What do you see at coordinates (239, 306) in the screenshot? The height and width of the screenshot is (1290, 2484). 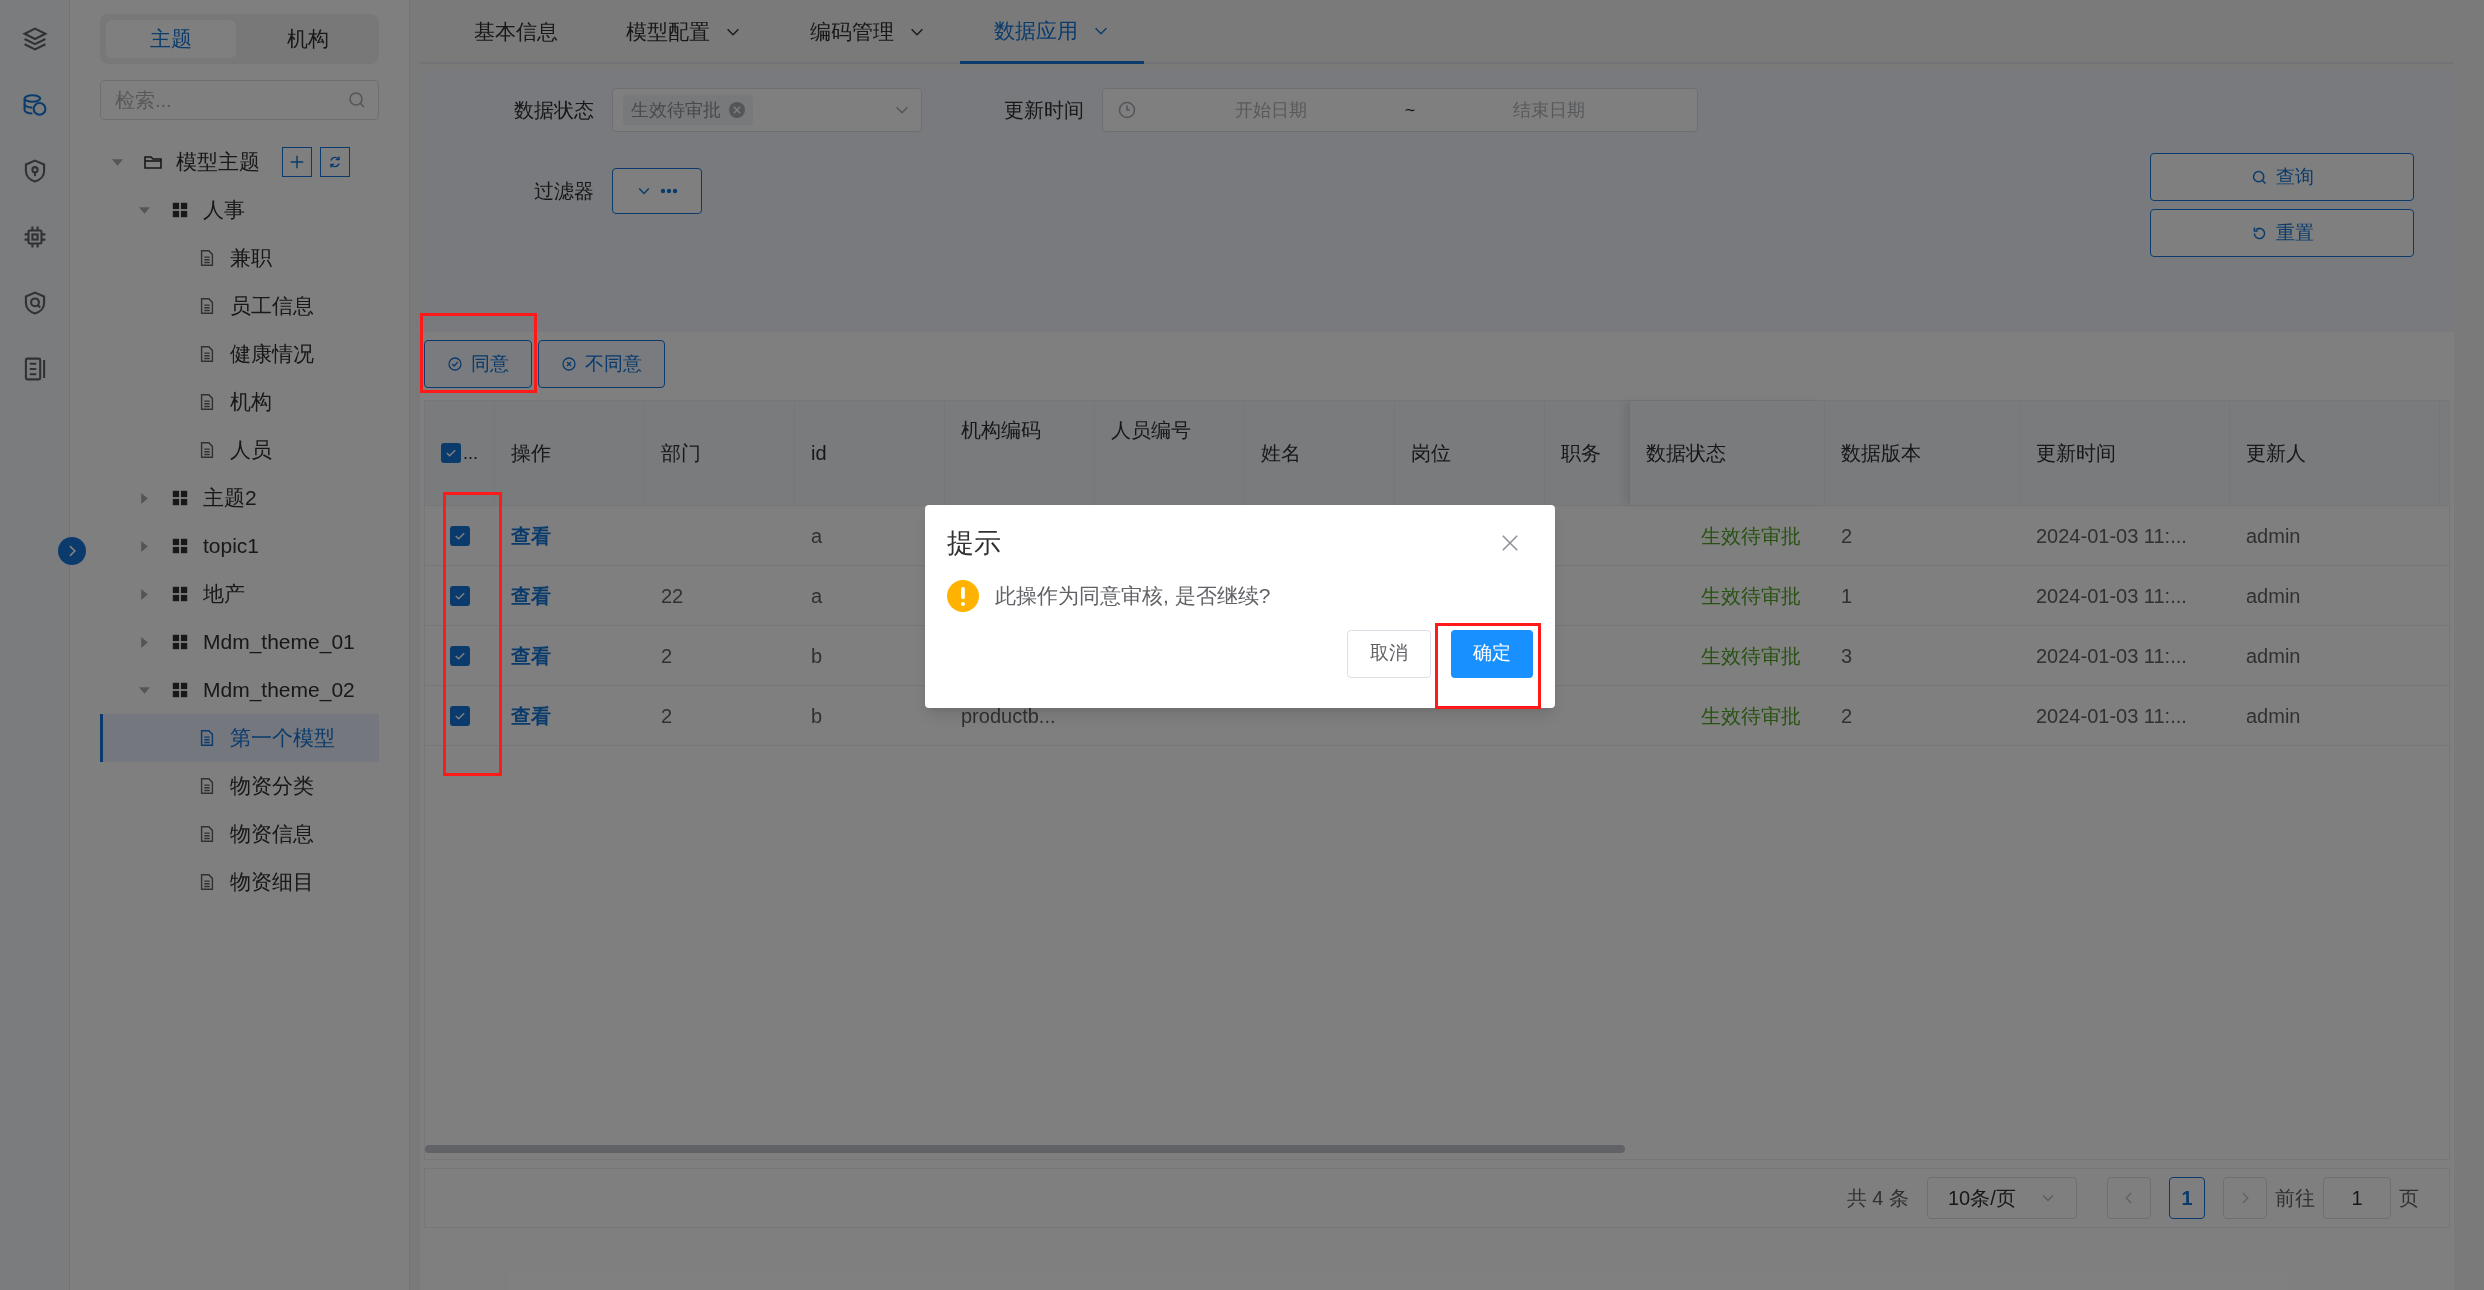 I see `tree-item: 员工信息` at bounding box center [239, 306].